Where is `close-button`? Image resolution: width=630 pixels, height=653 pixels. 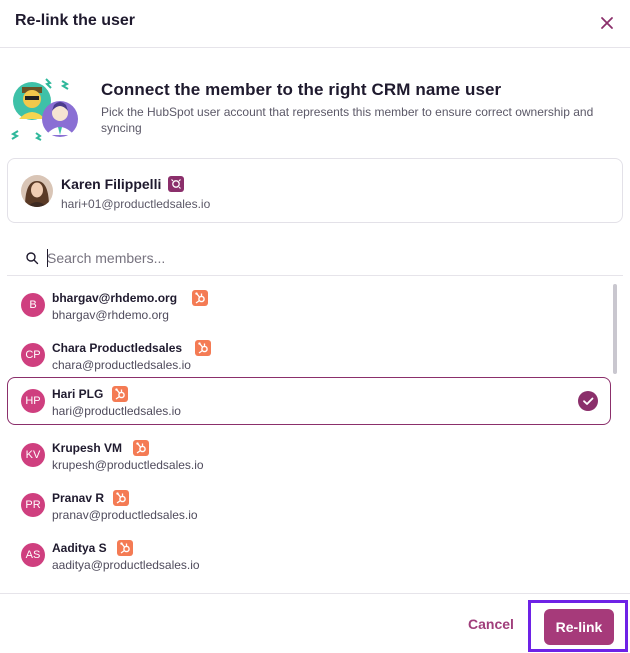
close-button is located at coordinates (607, 23).